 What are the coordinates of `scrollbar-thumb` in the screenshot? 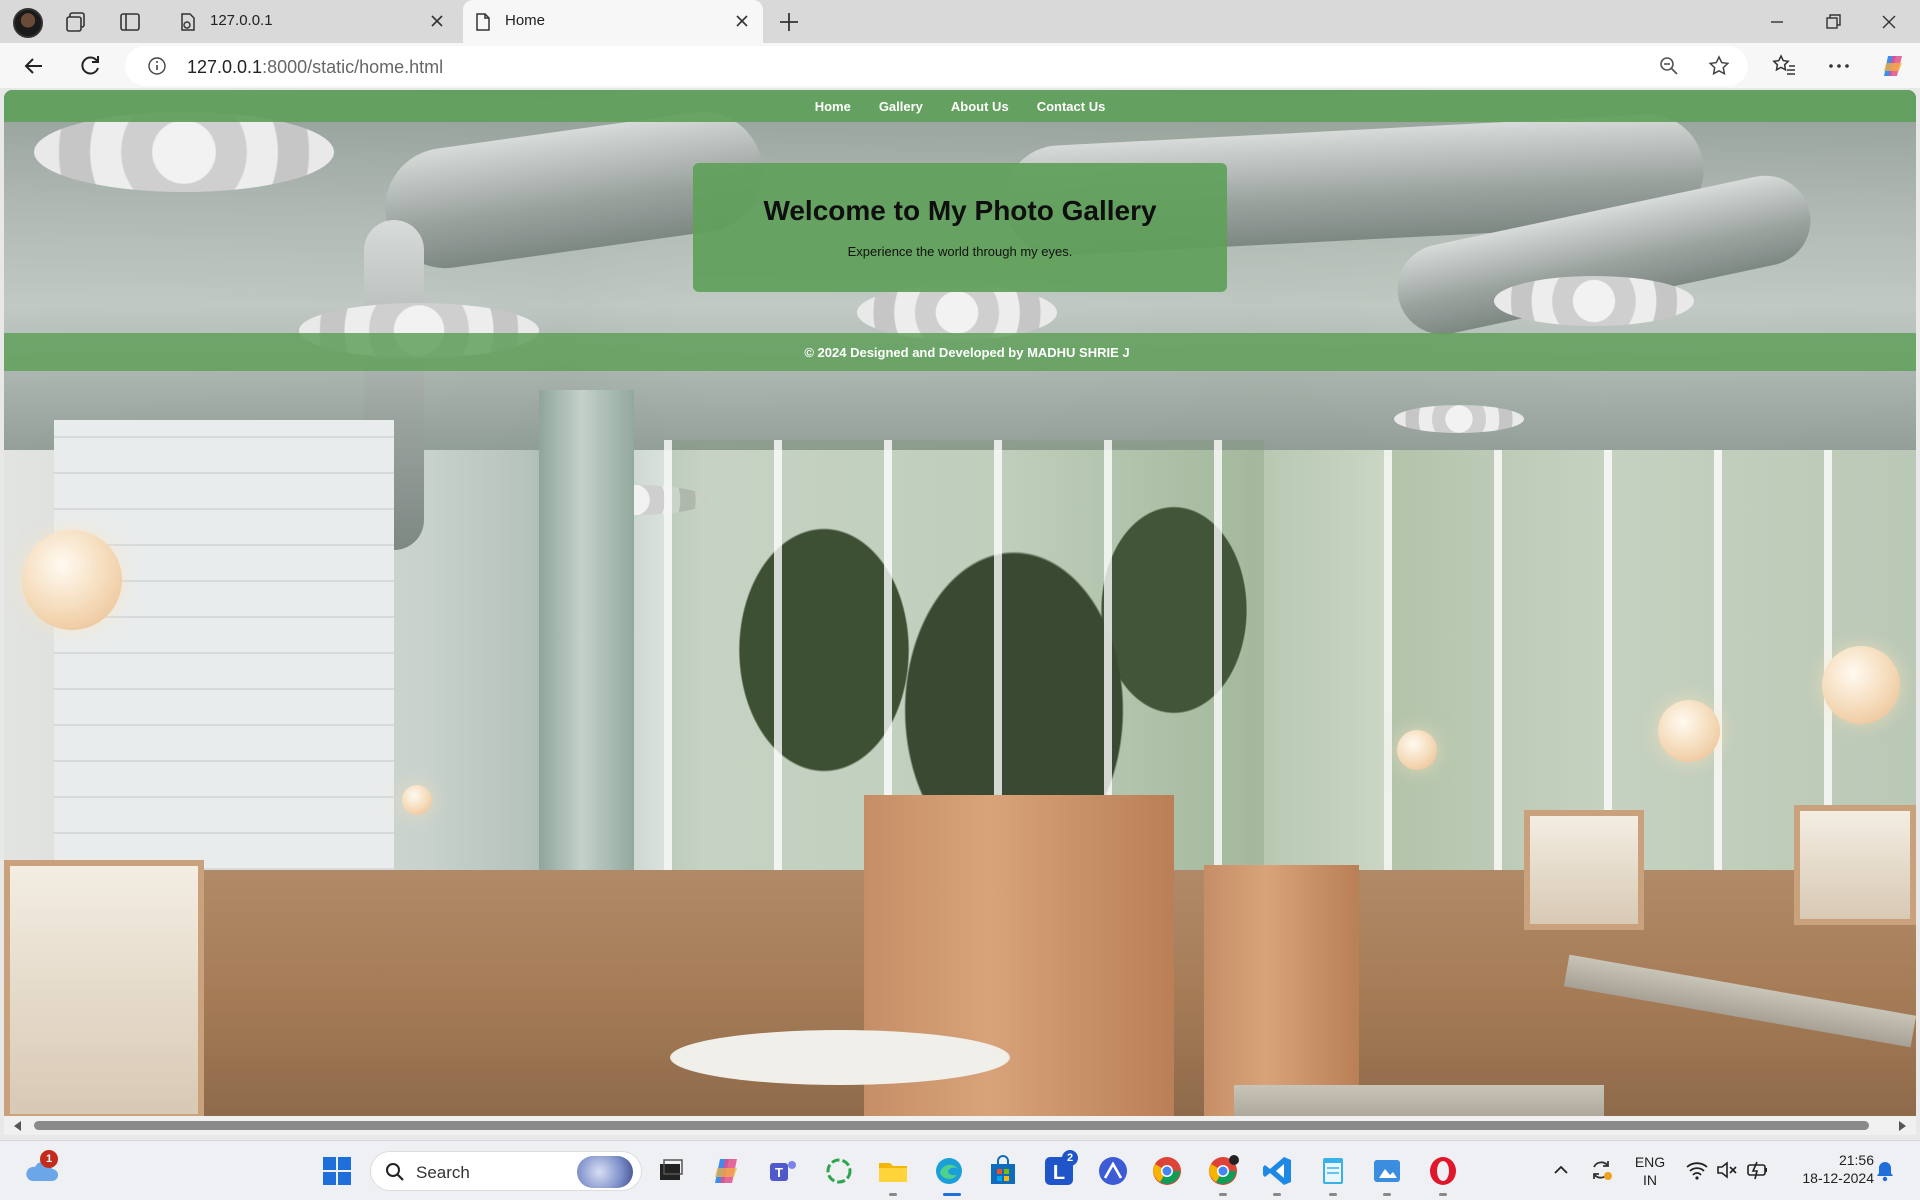 It's located at (951, 1125).